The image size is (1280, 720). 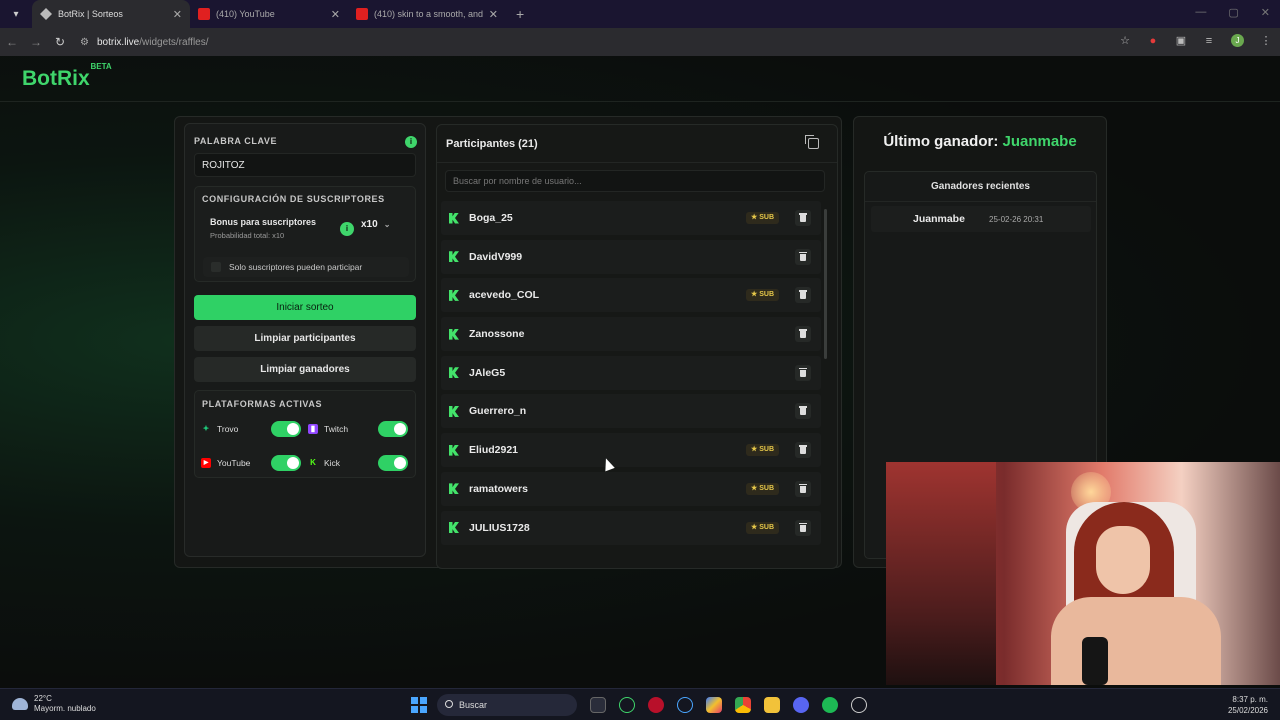 I want to click on participant-name: JAleG5, so click(x=487, y=372).